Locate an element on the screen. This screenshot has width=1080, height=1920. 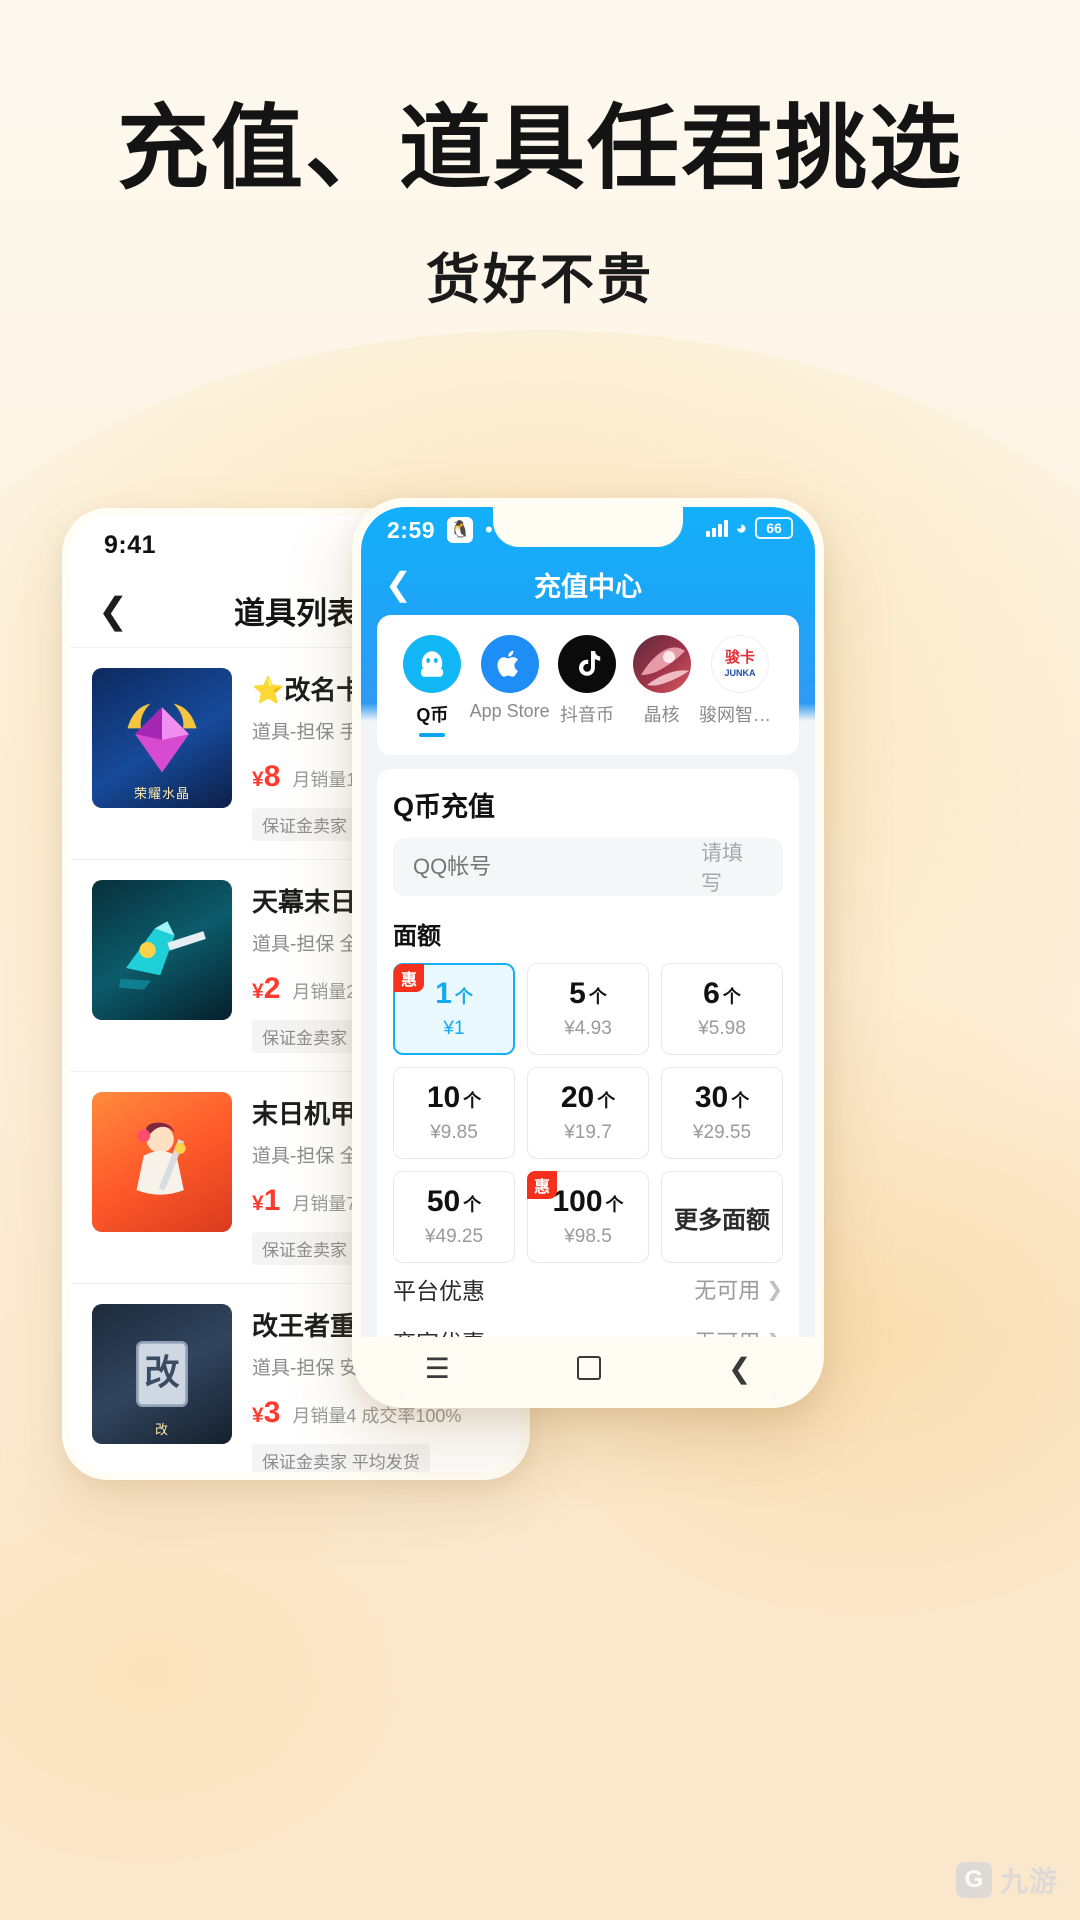
crystal-icon is located at coordinates (162, 738).